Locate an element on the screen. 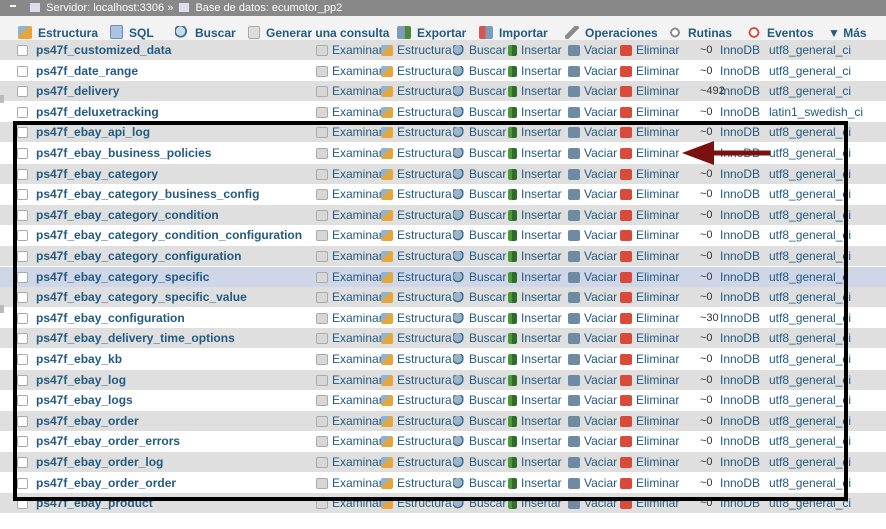 Image resolution: width=886 pixels, height=529 pixels. annotation-arrow-icon is located at coordinates (726, 153).